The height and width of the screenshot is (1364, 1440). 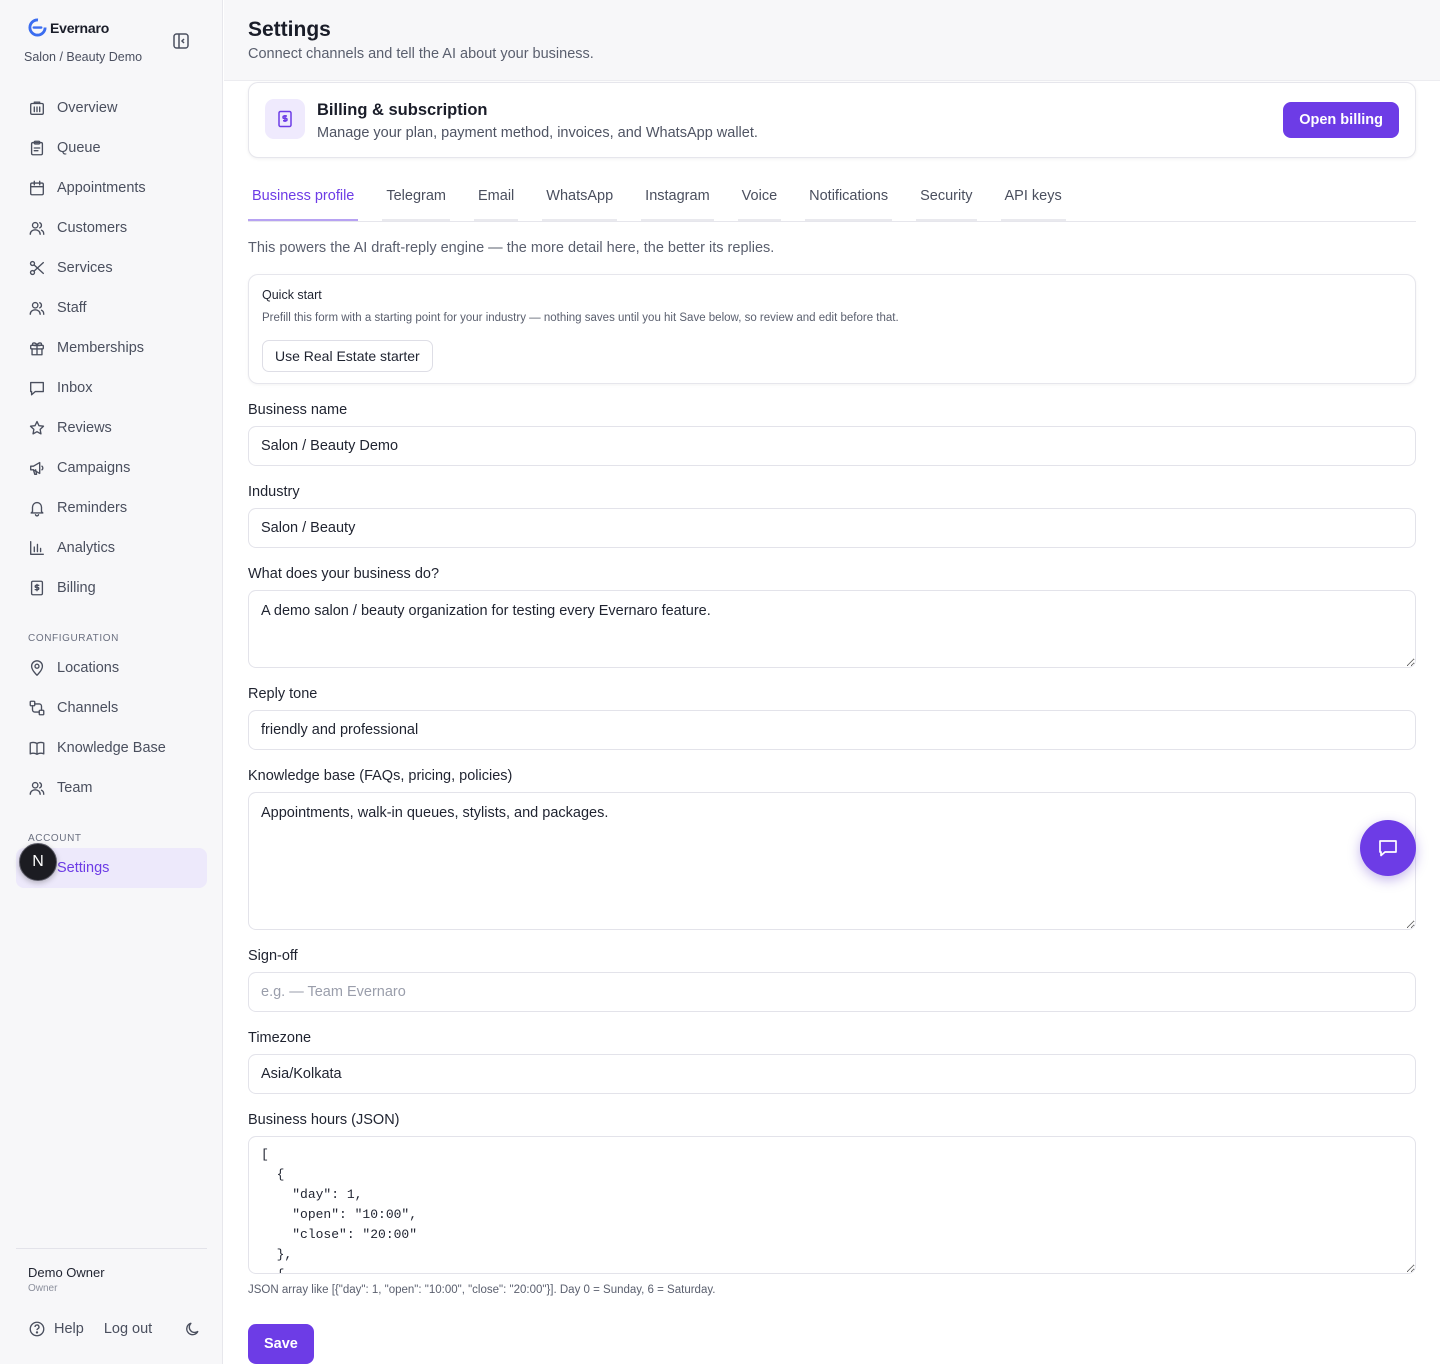 What do you see at coordinates (832, 992) in the screenshot?
I see `sign-off-input` at bounding box center [832, 992].